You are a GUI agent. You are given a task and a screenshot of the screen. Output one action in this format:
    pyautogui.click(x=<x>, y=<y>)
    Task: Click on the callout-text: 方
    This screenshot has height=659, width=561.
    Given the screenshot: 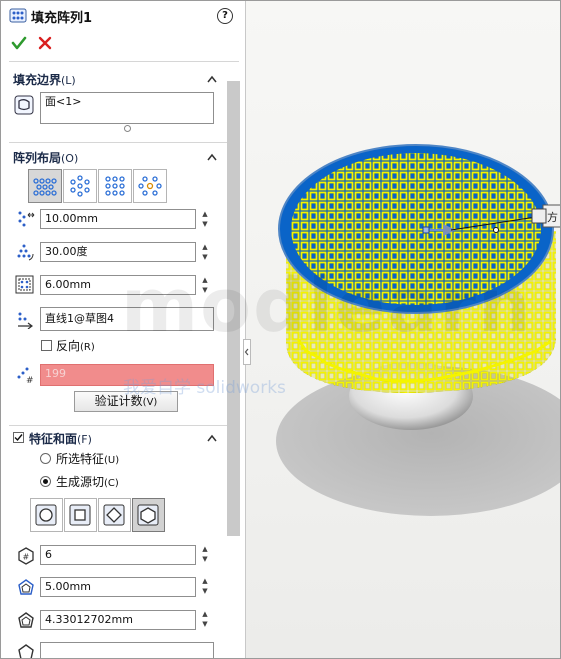 What is the action you would take?
    pyautogui.click(x=552, y=217)
    